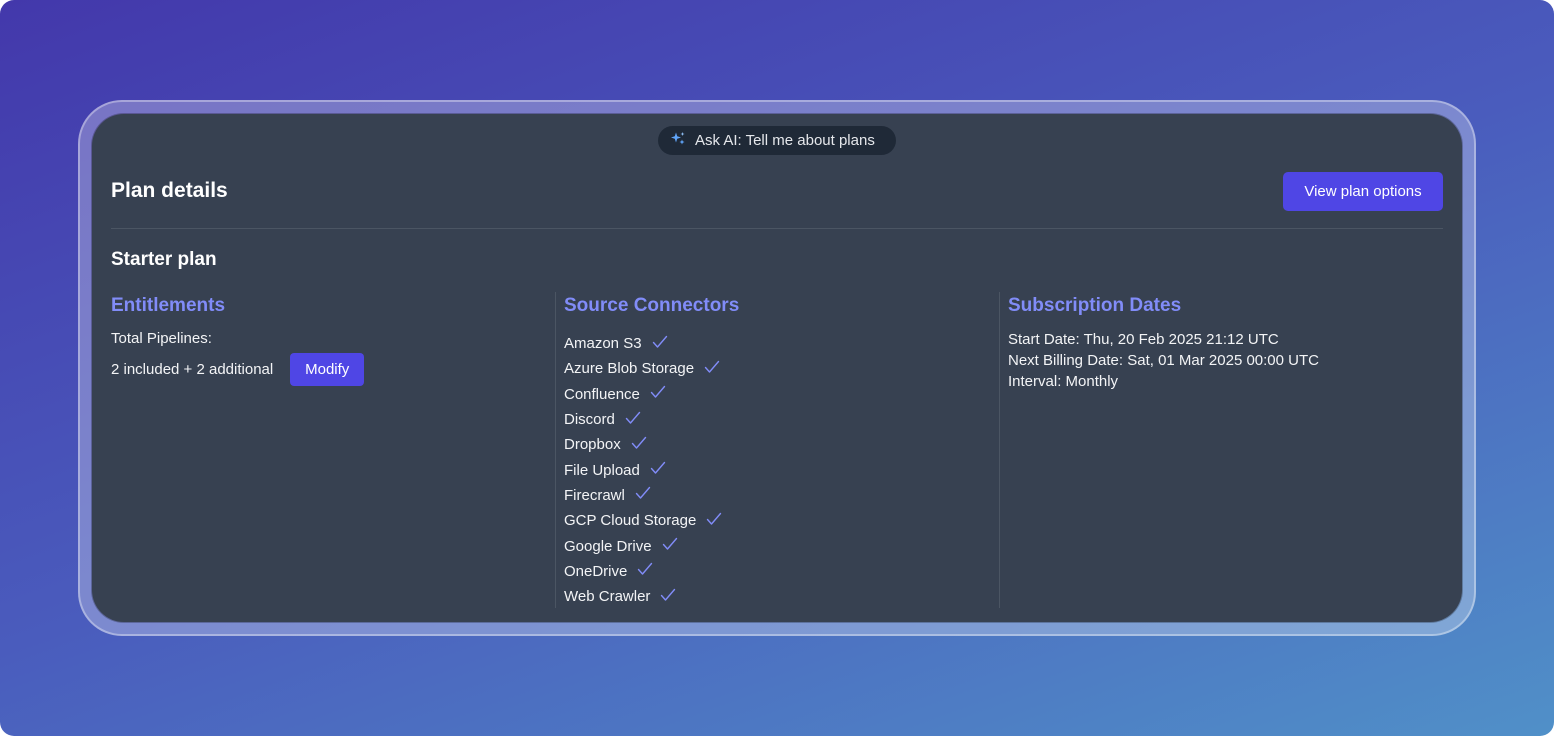  Describe the element at coordinates (1143, 339) in the screenshot. I see `start-date: Start Date: Thu, 20 Feb 2025 21:12 UTC` at that location.